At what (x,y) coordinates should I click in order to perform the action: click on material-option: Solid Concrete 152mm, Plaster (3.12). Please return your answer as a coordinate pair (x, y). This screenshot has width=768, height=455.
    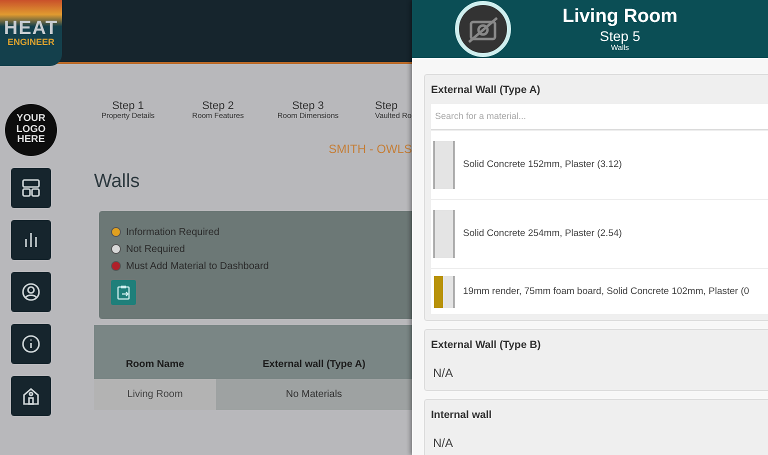
    Looking at the image, I should click on (599, 165).